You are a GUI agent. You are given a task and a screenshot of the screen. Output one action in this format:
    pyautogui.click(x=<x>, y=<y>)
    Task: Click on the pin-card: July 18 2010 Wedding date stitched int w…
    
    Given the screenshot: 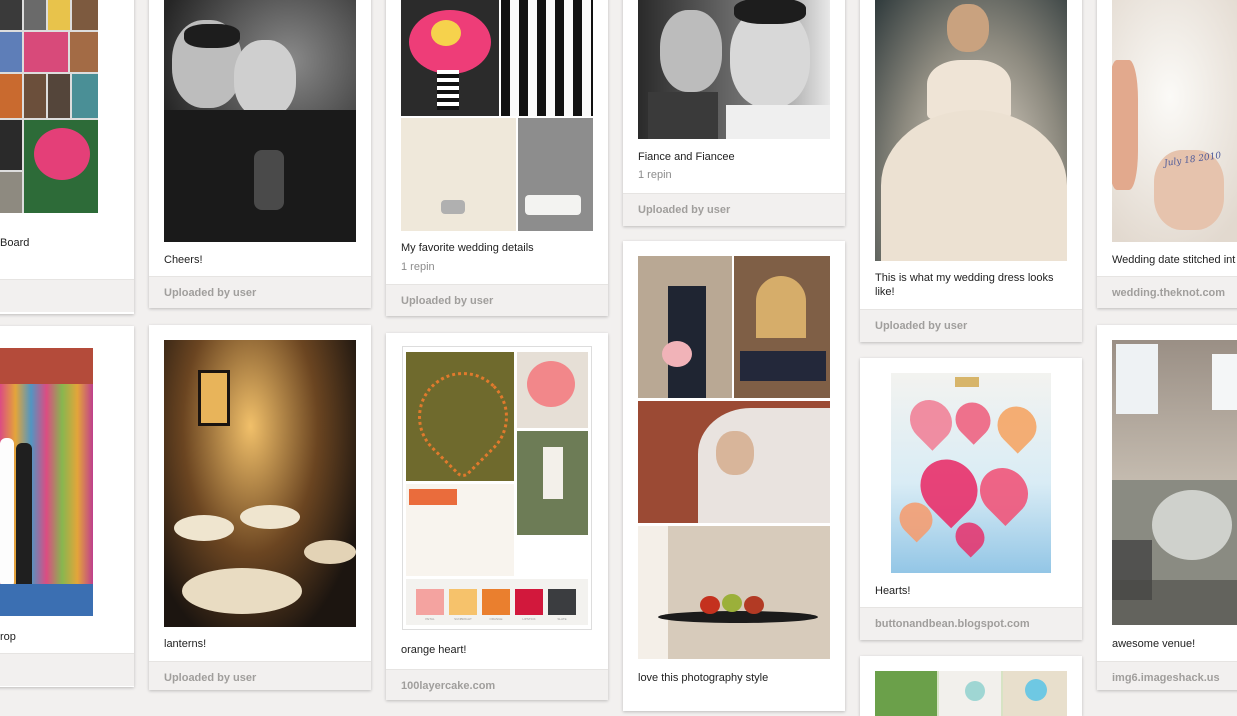 What is the action you would take?
    pyautogui.click(x=1167, y=154)
    